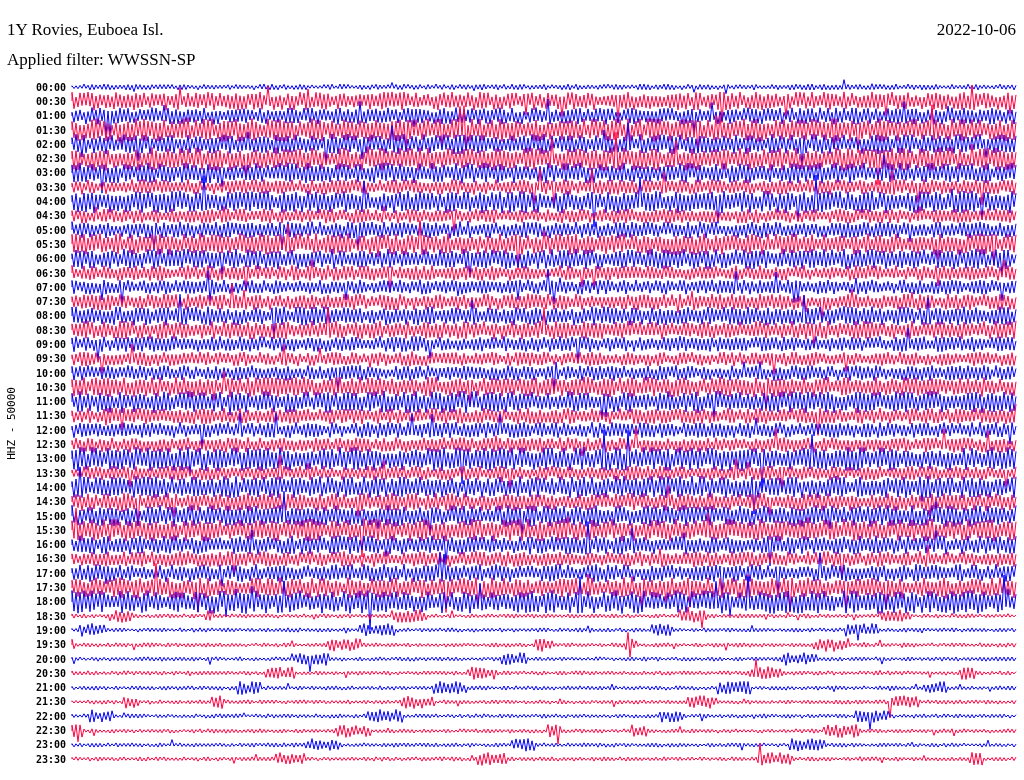 The image size is (1024, 780). Describe the element at coordinates (50, 330) in the screenshot. I see `time-label: 08:30` at that location.